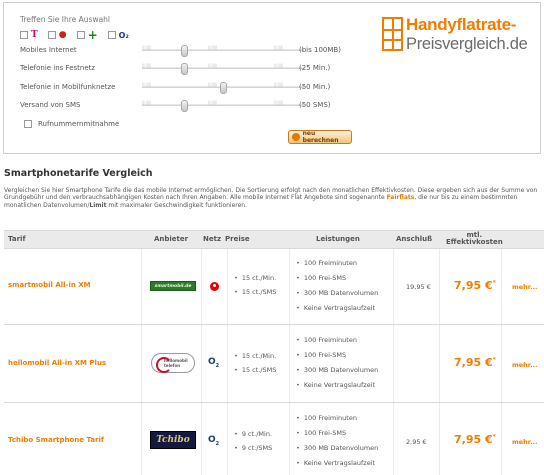 The height and width of the screenshot is (475, 544). What do you see at coordinates (92, 35) in the screenshot?
I see `eplus-icon: +` at bounding box center [92, 35].